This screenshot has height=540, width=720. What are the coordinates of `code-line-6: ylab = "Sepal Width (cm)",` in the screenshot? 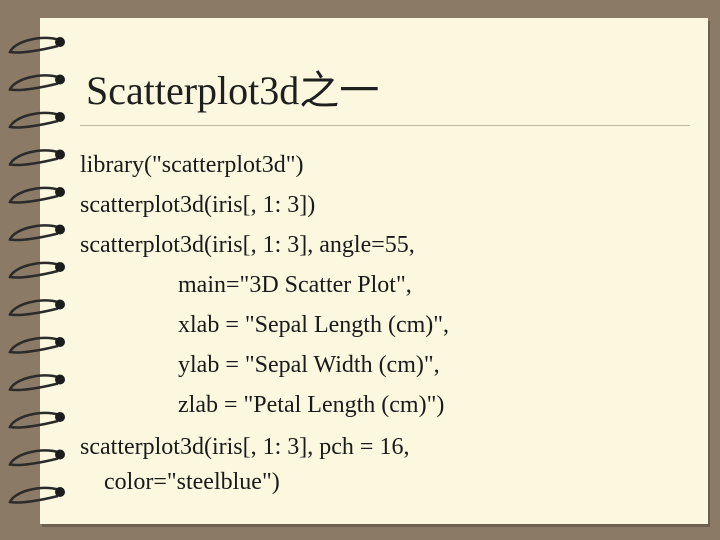 It's located at (309, 365).